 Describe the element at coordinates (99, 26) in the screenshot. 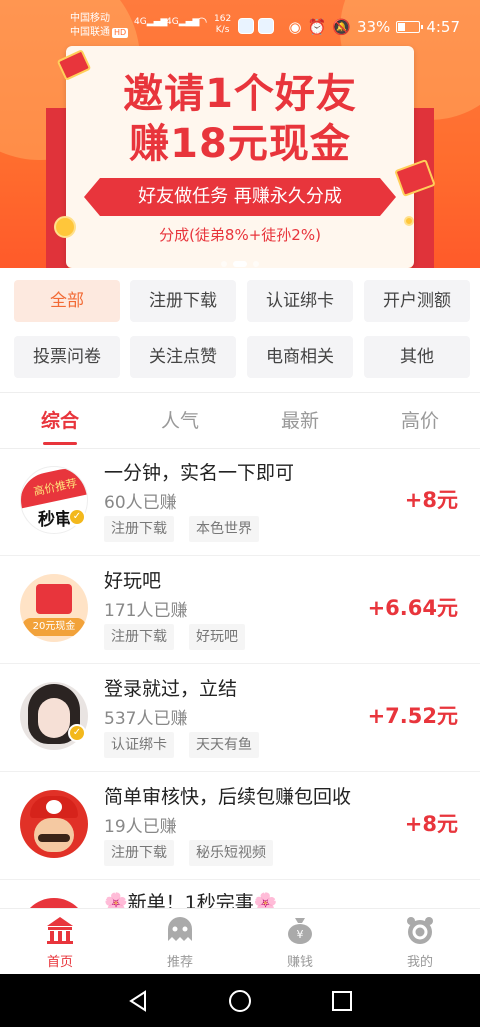

I see `carrier-info: 中国移动 中国联通 HD` at that location.